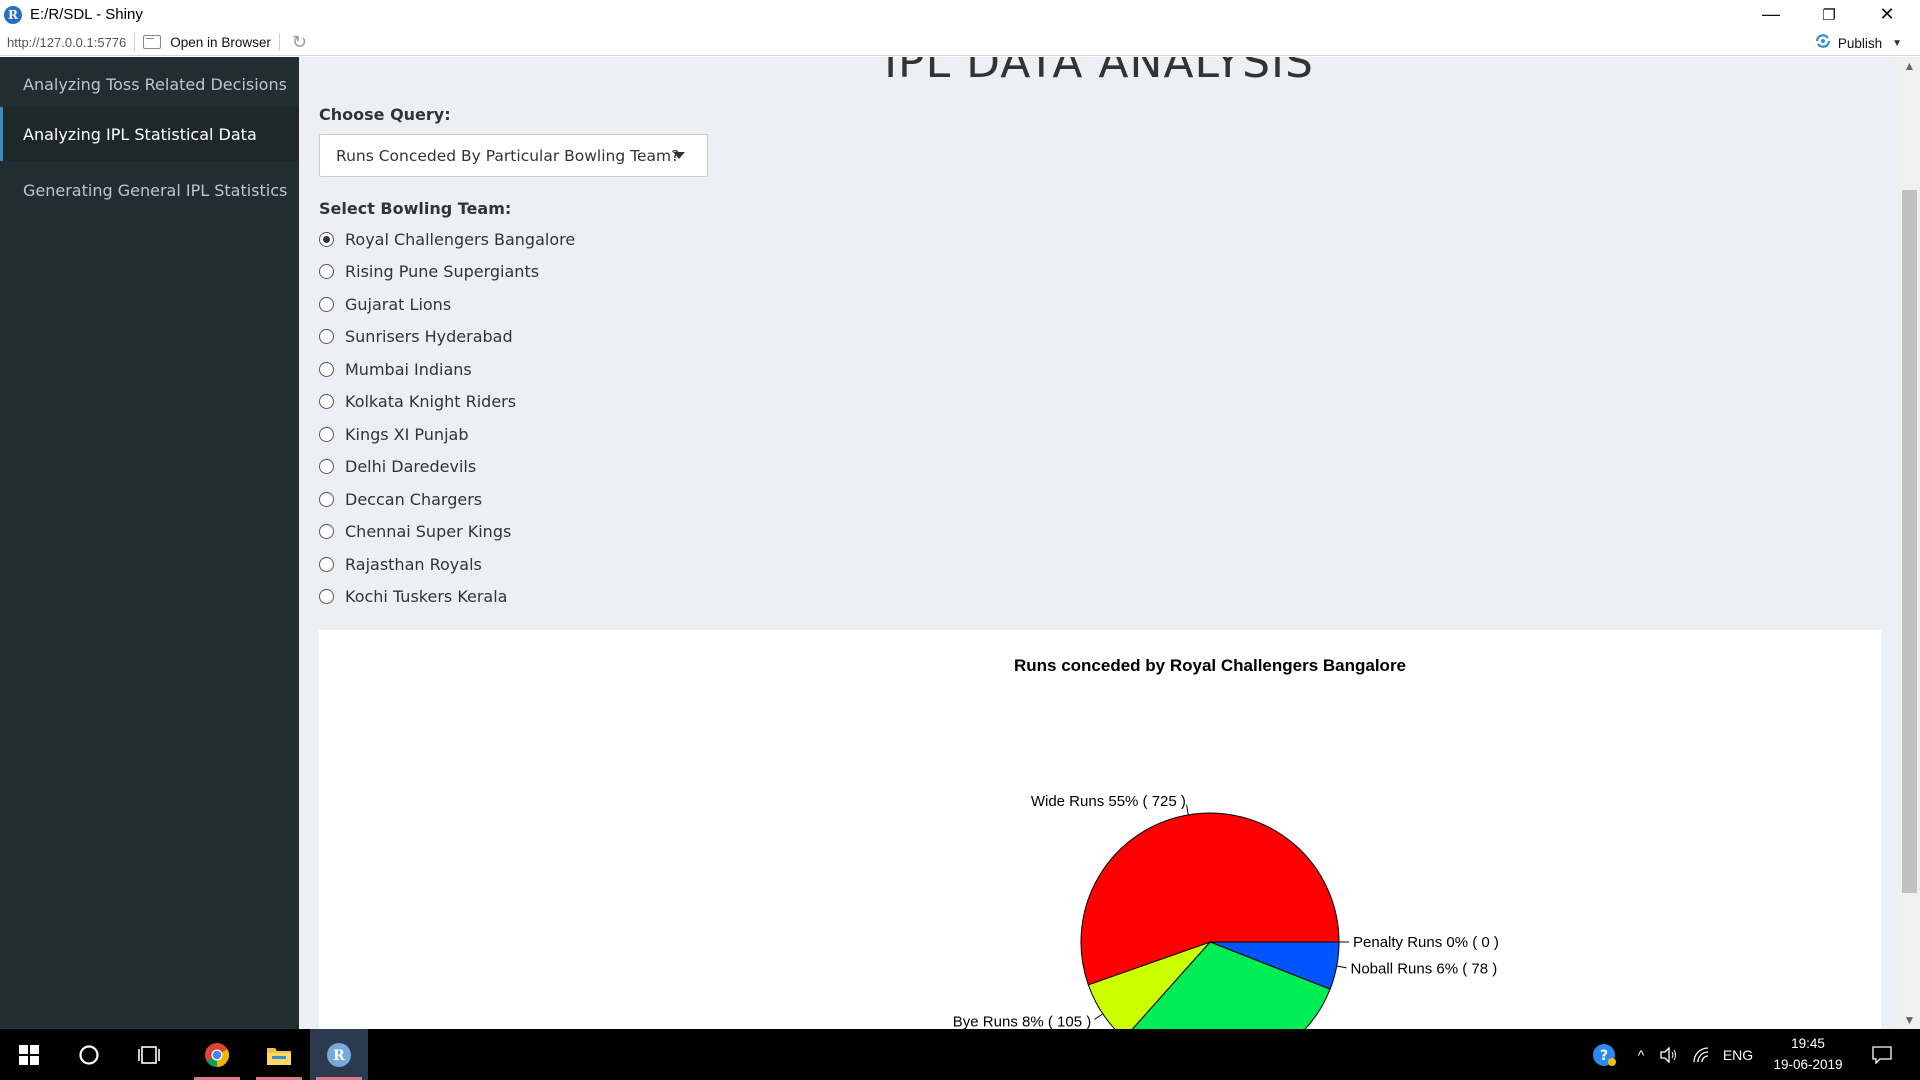 The width and height of the screenshot is (1920, 1080). Describe the element at coordinates (1424, 969) in the screenshot. I see `slice-label: Noball Runs 6% ( 78 )` at that location.